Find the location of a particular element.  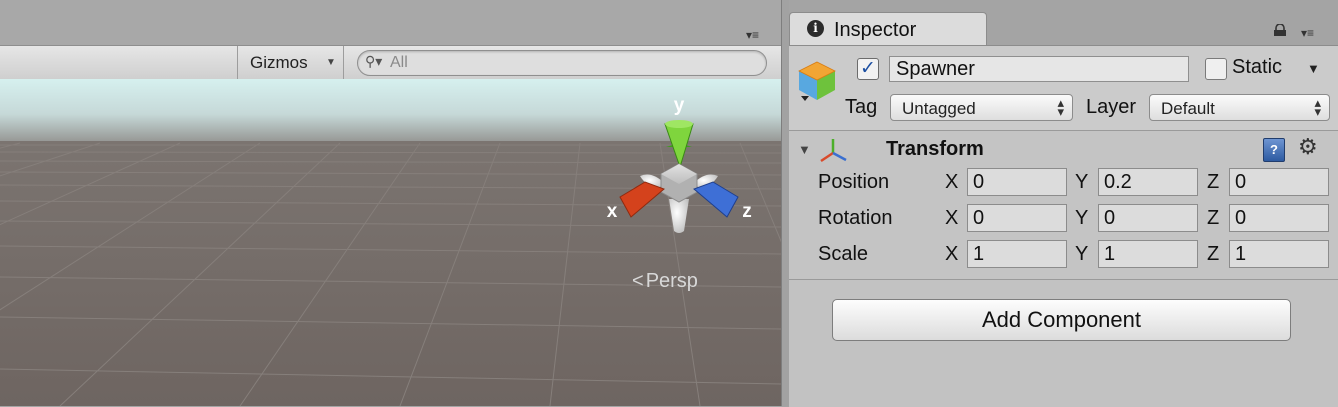

x-axis-label: x is located at coordinates (612, 211).